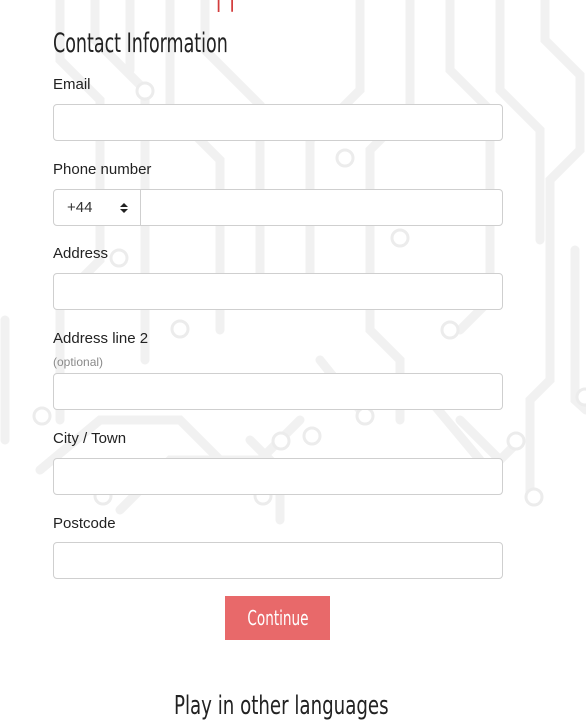 The image size is (586, 724). What do you see at coordinates (140, 43) in the screenshot?
I see `page-title: Contact Information` at bounding box center [140, 43].